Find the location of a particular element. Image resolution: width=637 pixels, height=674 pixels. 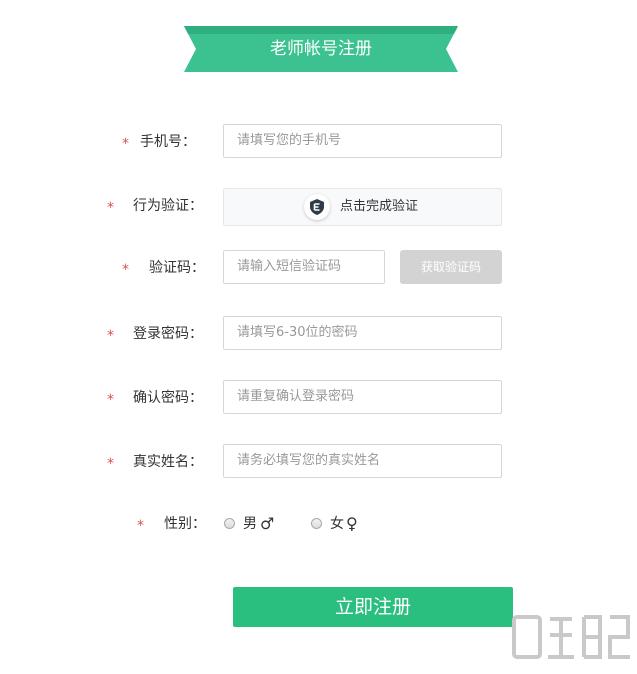

behavior-verify-row: * 行为验证： 点击完成验证 is located at coordinates (318, 207).